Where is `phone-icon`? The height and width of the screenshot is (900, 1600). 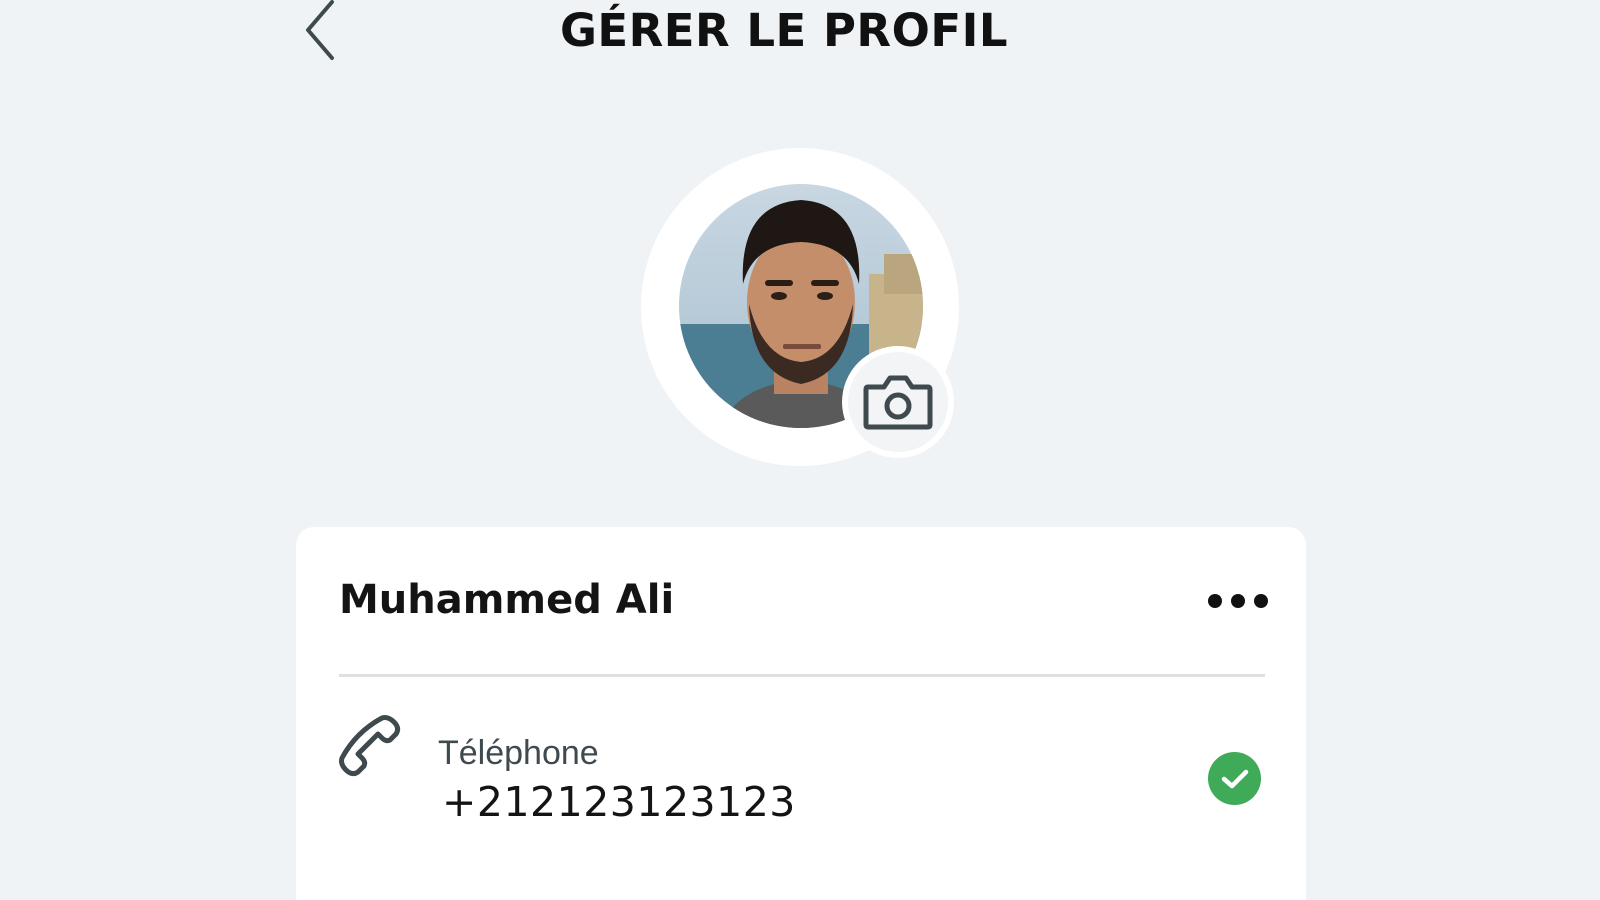 phone-icon is located at coordinates (370, 746).